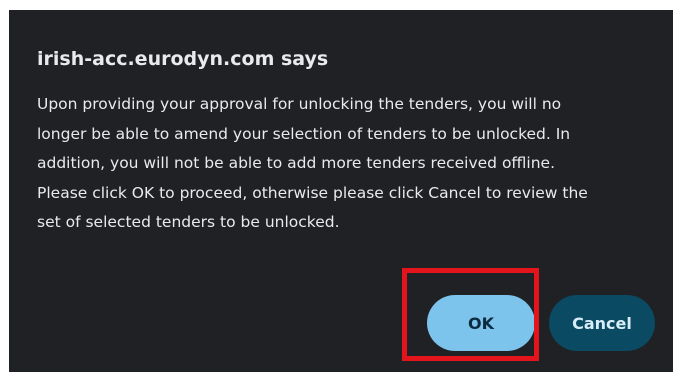  What do you see at coordinates (481, 323) in the screenshot?
I see `ok-button: OK` at bounding box center [481, 323].